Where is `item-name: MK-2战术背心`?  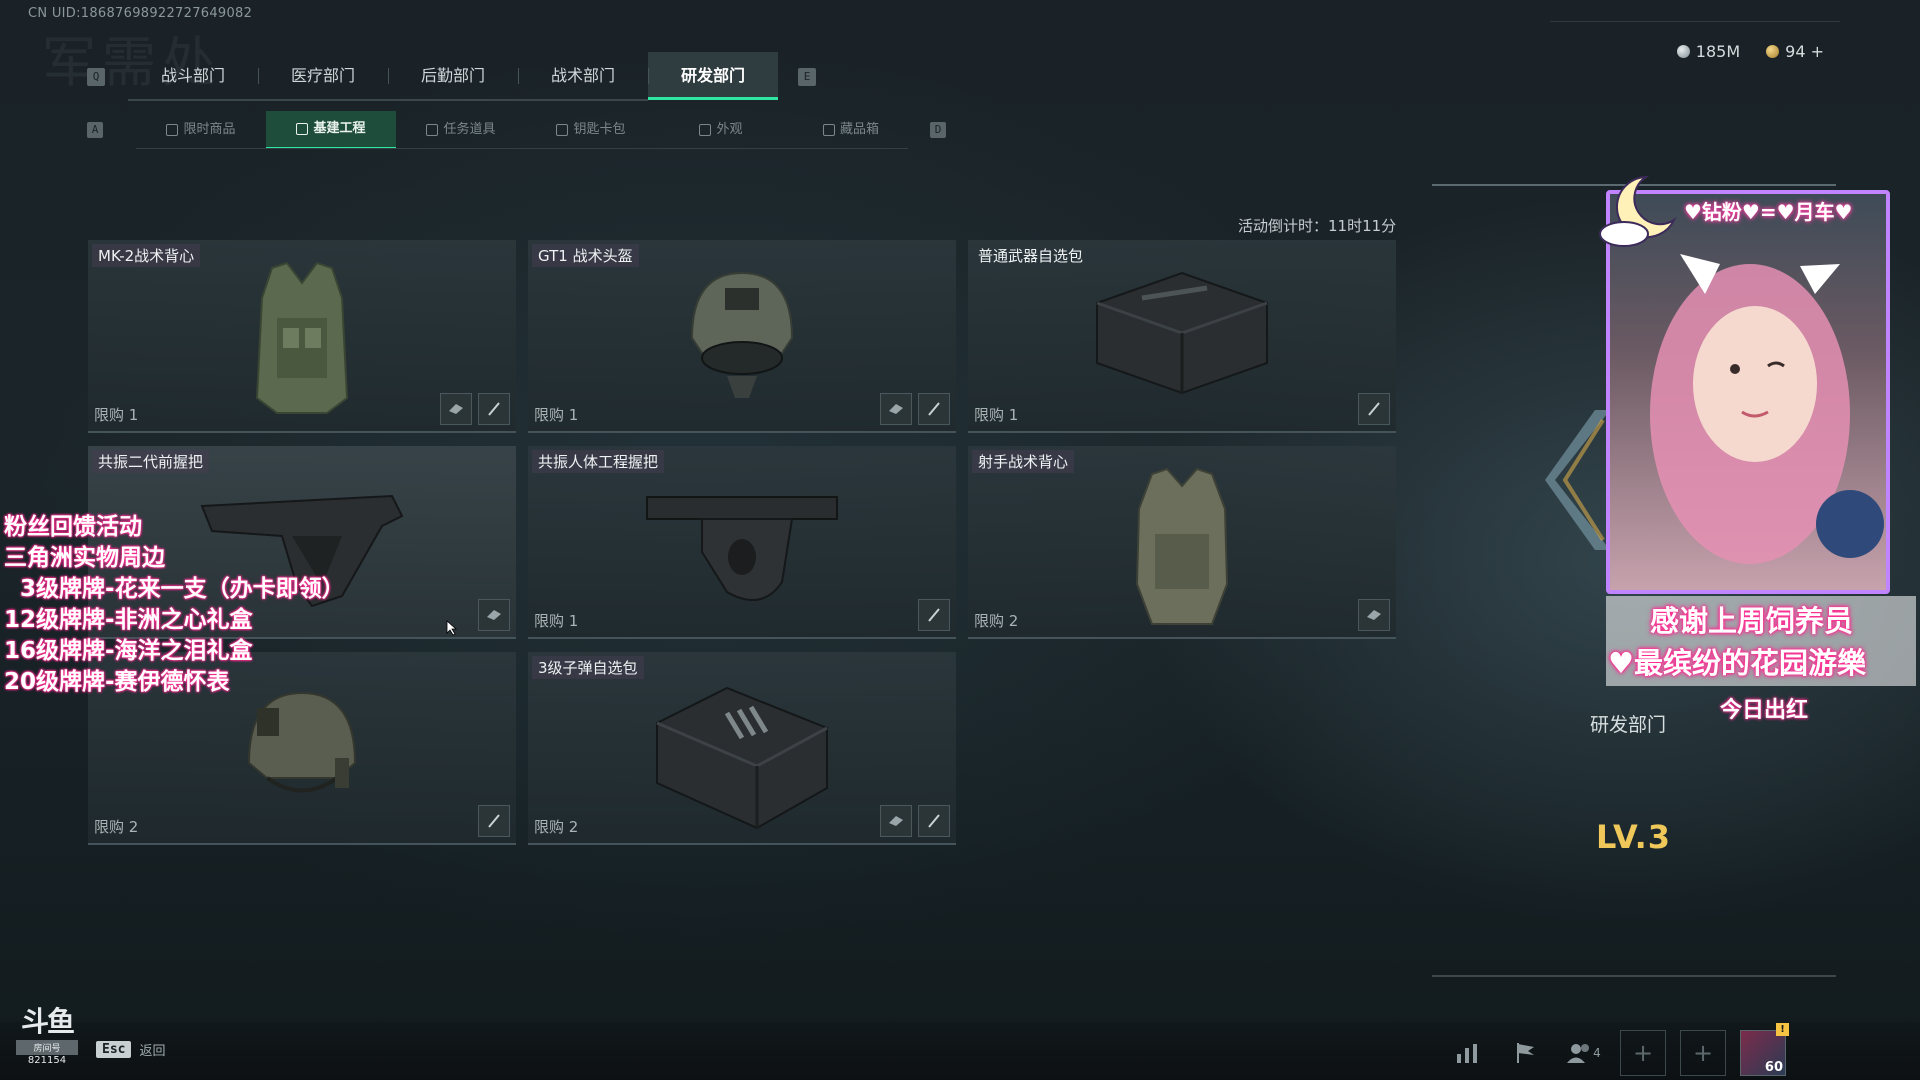 item-name: MK-2战术背心 is located at coordinates (146, 255).